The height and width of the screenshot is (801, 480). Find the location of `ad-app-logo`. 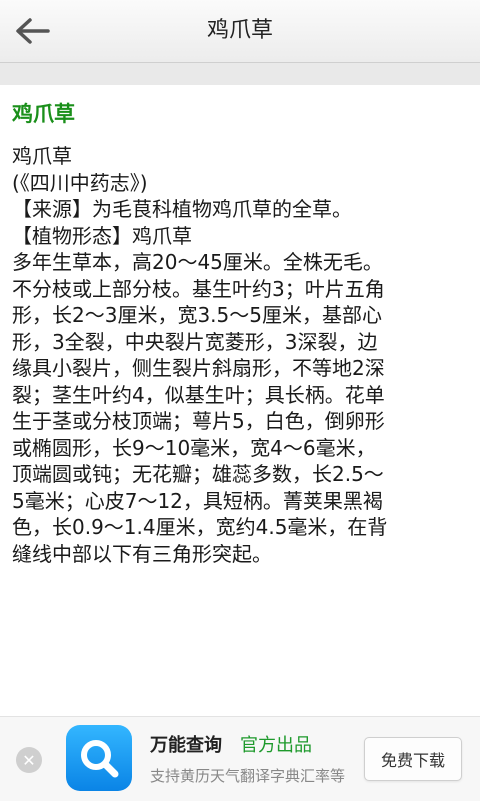

ad-app-logo is located at coordinates (99, 758).